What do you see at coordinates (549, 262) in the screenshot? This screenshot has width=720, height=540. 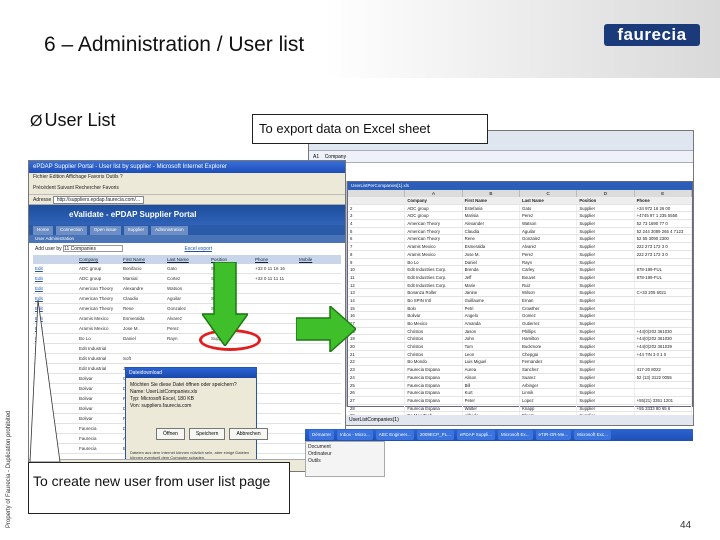 I see `excel-cell: Rayn` at bounding box center [549, 262].